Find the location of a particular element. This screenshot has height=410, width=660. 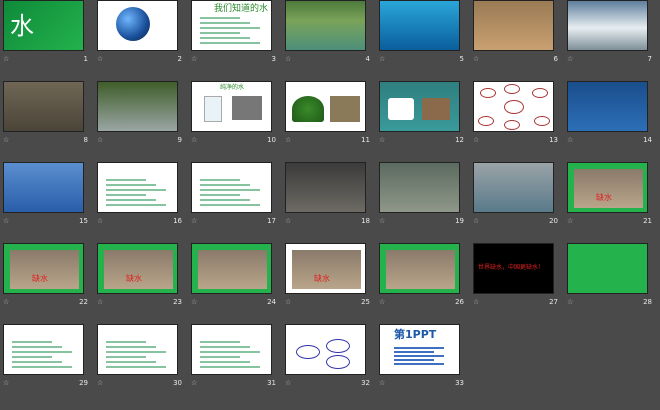

slide-thumbnail: ☆ 32 is located at coordinates (327, 355).